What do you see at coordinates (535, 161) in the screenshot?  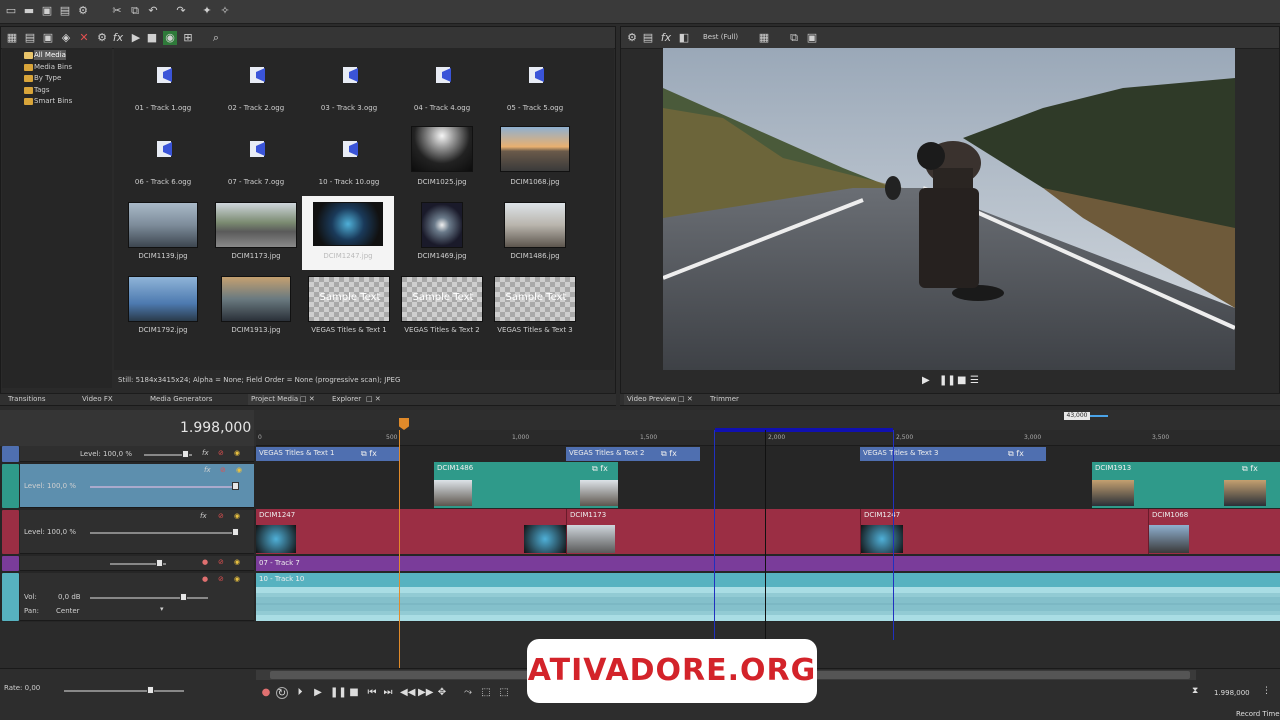 I see `media-item: DCIM1068.jpg` at bounding box center [535, 161].